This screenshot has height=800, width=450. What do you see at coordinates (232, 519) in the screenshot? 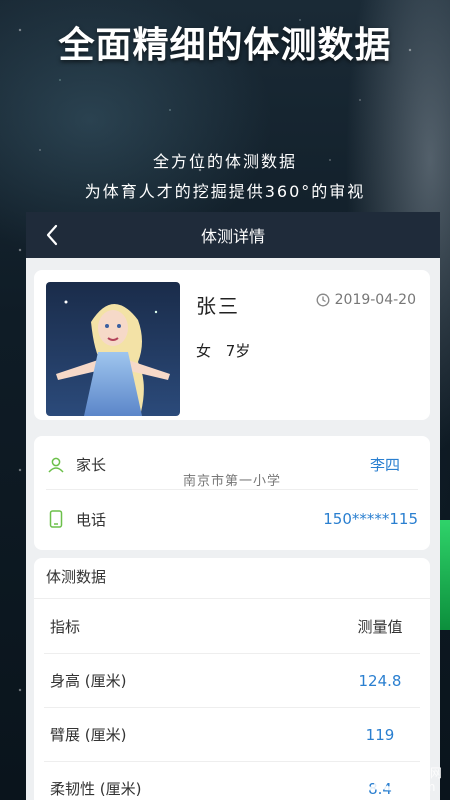
I see `phone-row: 电话 150*****115` at bounding box center [232, 519].